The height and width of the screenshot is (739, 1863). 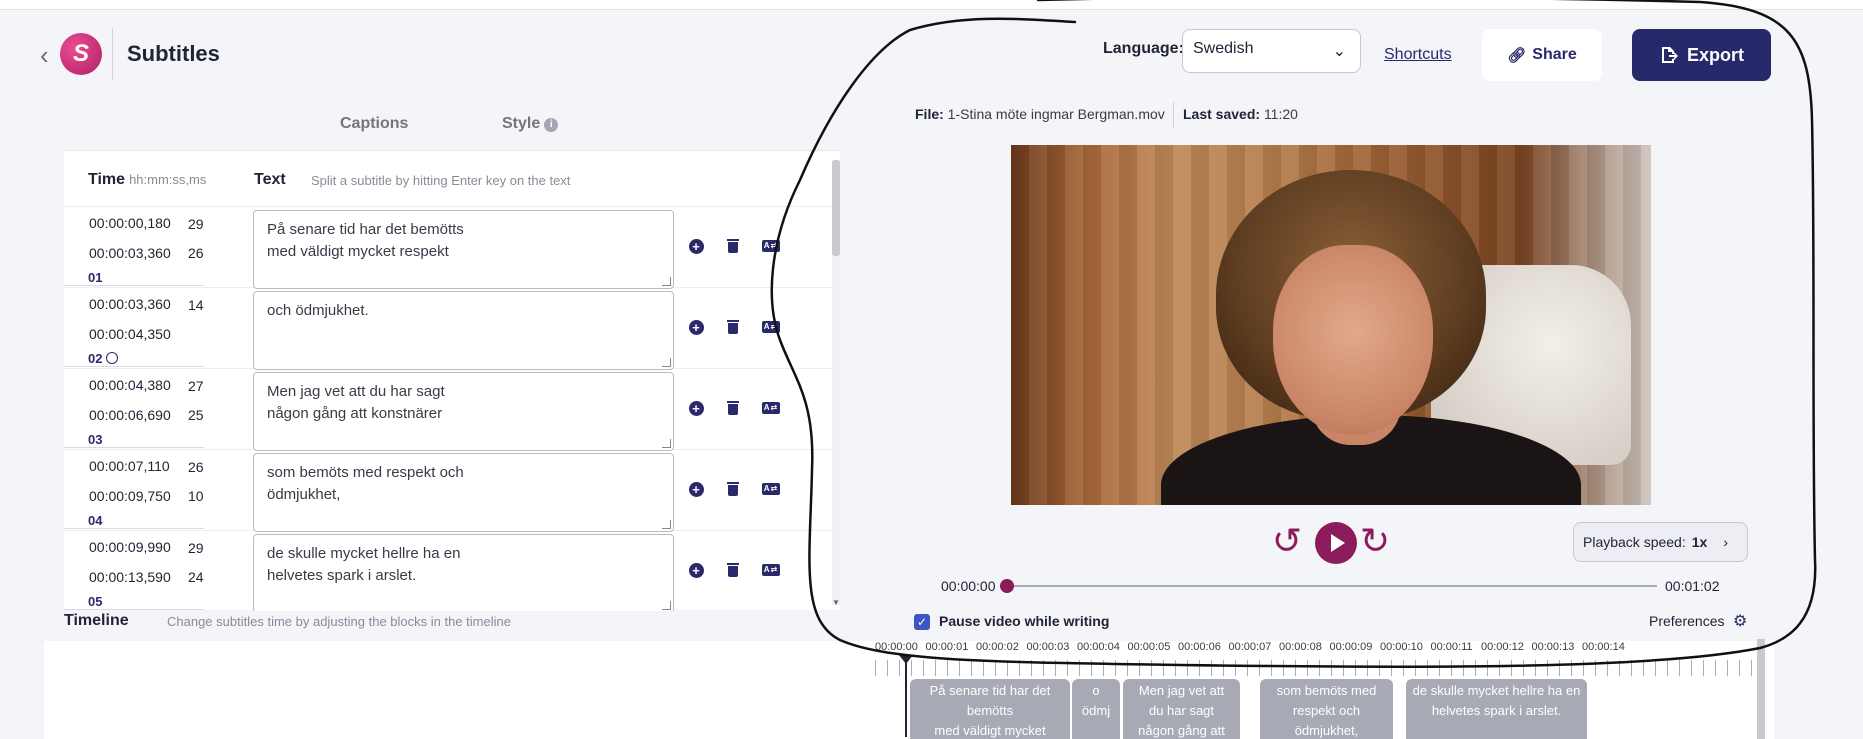 I want to click on info-icon: i, so click(x=551, y=125).